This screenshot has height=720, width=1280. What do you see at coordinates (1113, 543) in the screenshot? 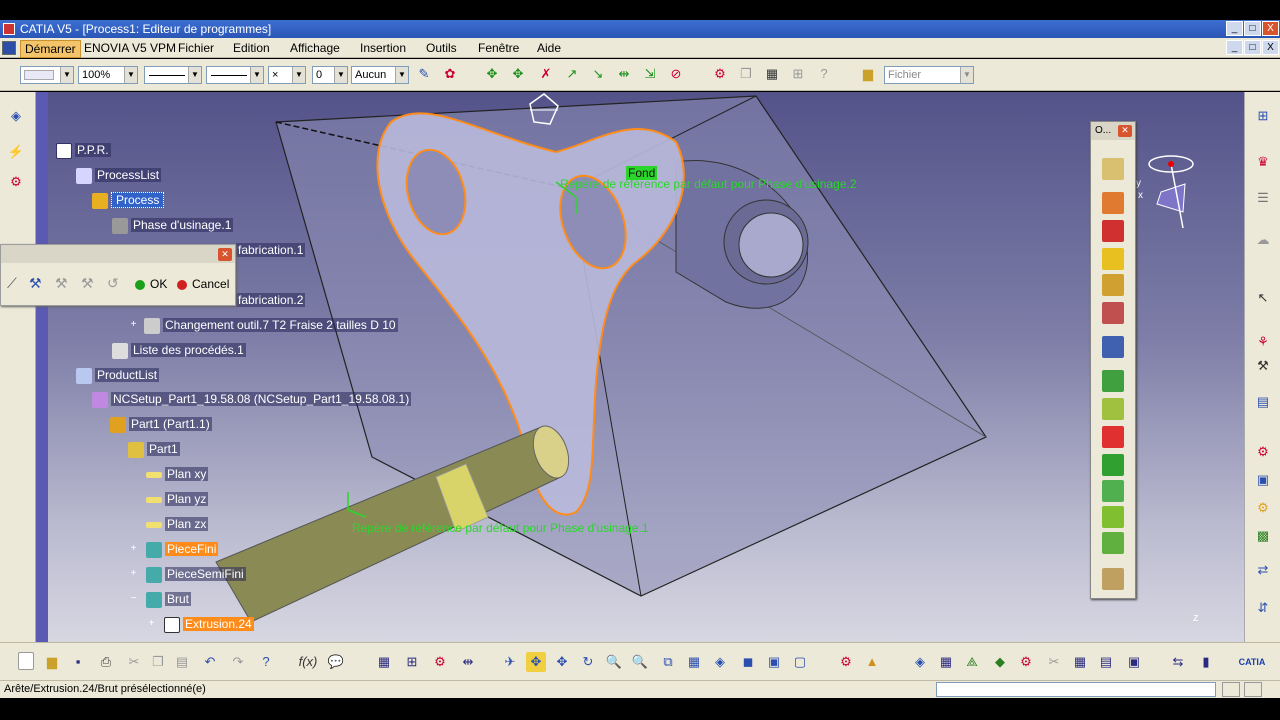
I see `isoparametric-icon` at bounding box center [1113, 543].